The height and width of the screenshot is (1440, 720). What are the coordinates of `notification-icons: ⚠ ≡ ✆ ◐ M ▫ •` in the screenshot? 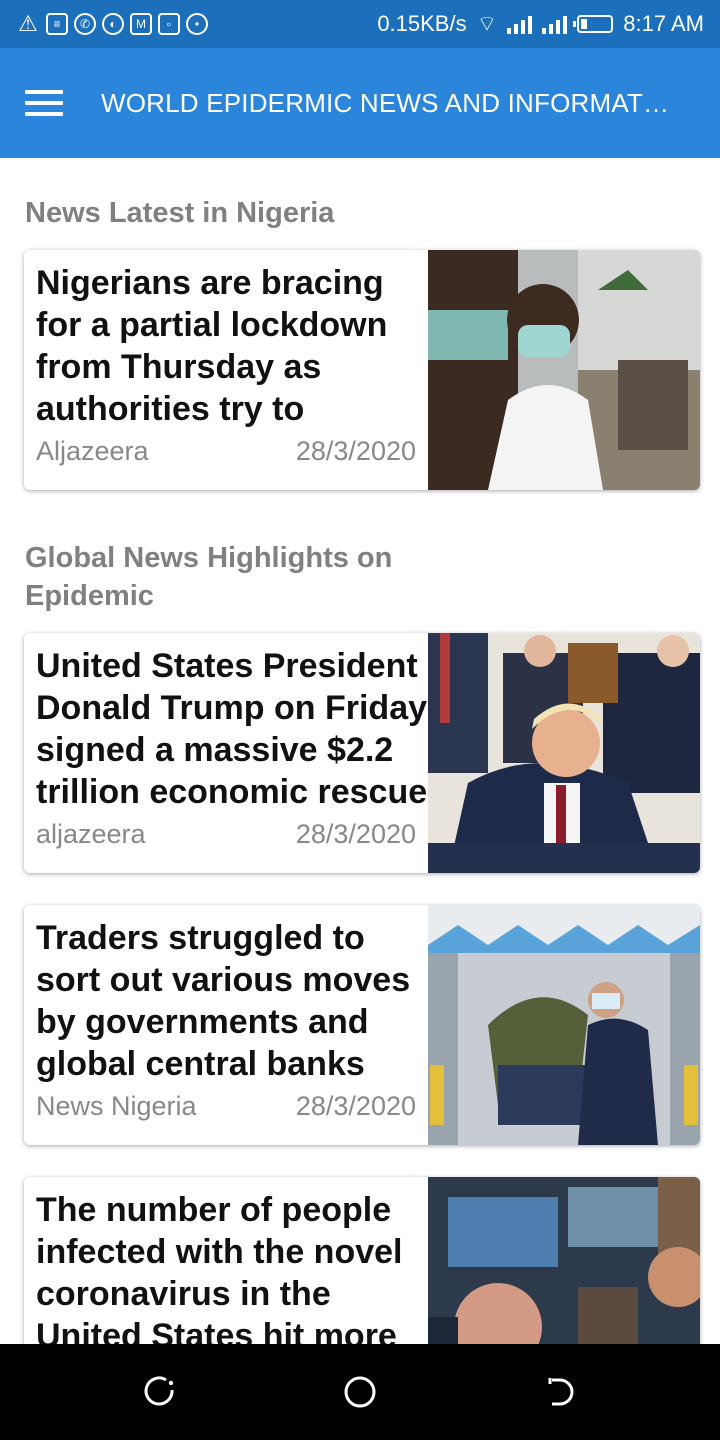 It's located at (112, 24).